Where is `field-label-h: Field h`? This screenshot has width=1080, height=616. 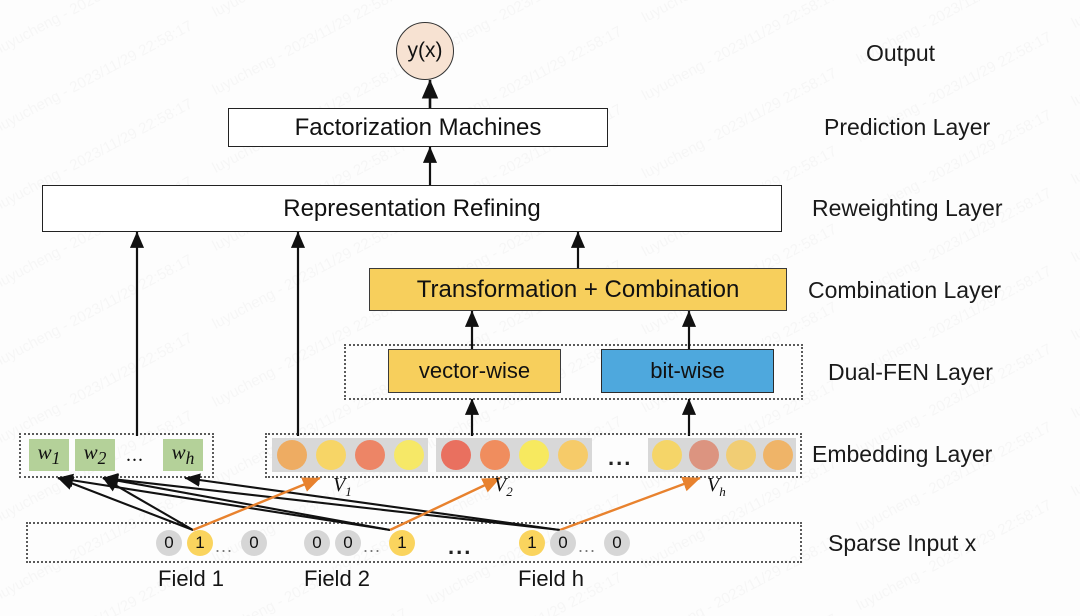 field-label-h: Field h is located at coordinates (551, 578).